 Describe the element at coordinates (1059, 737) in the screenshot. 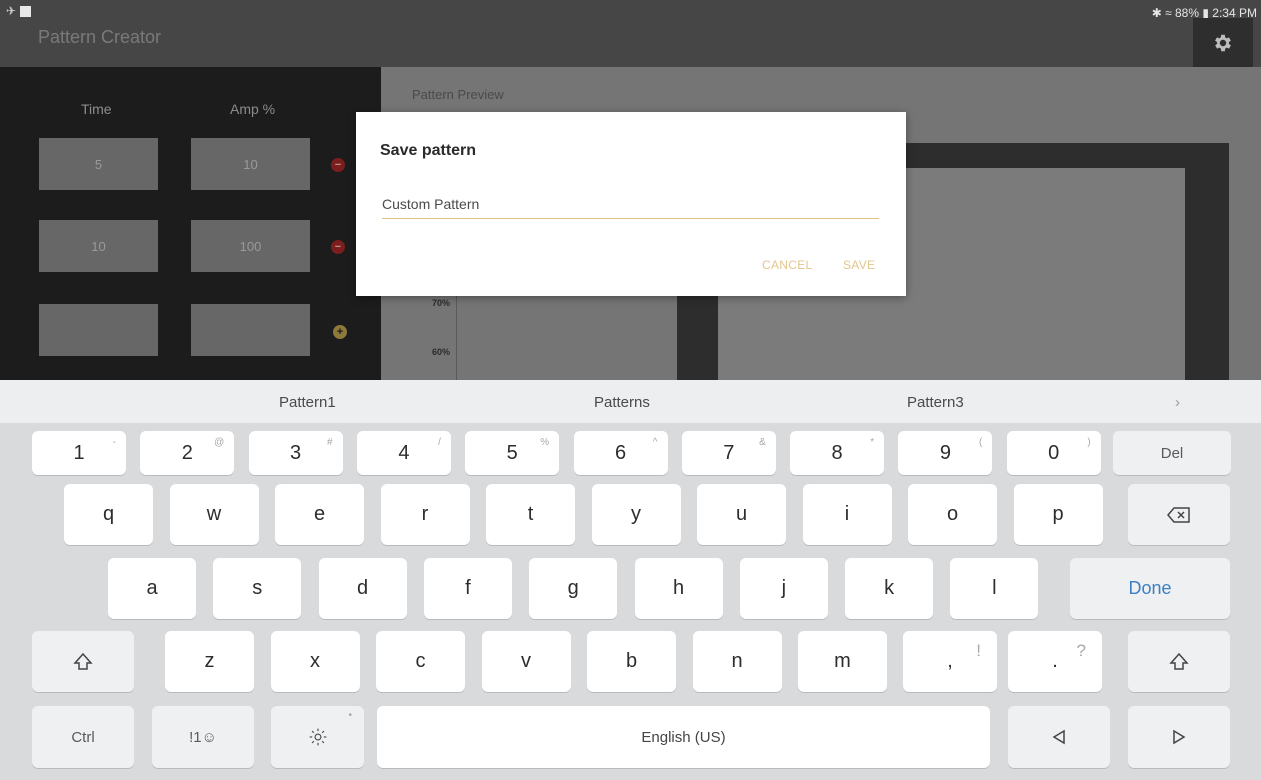

I see `cursor-left-key` at that location.